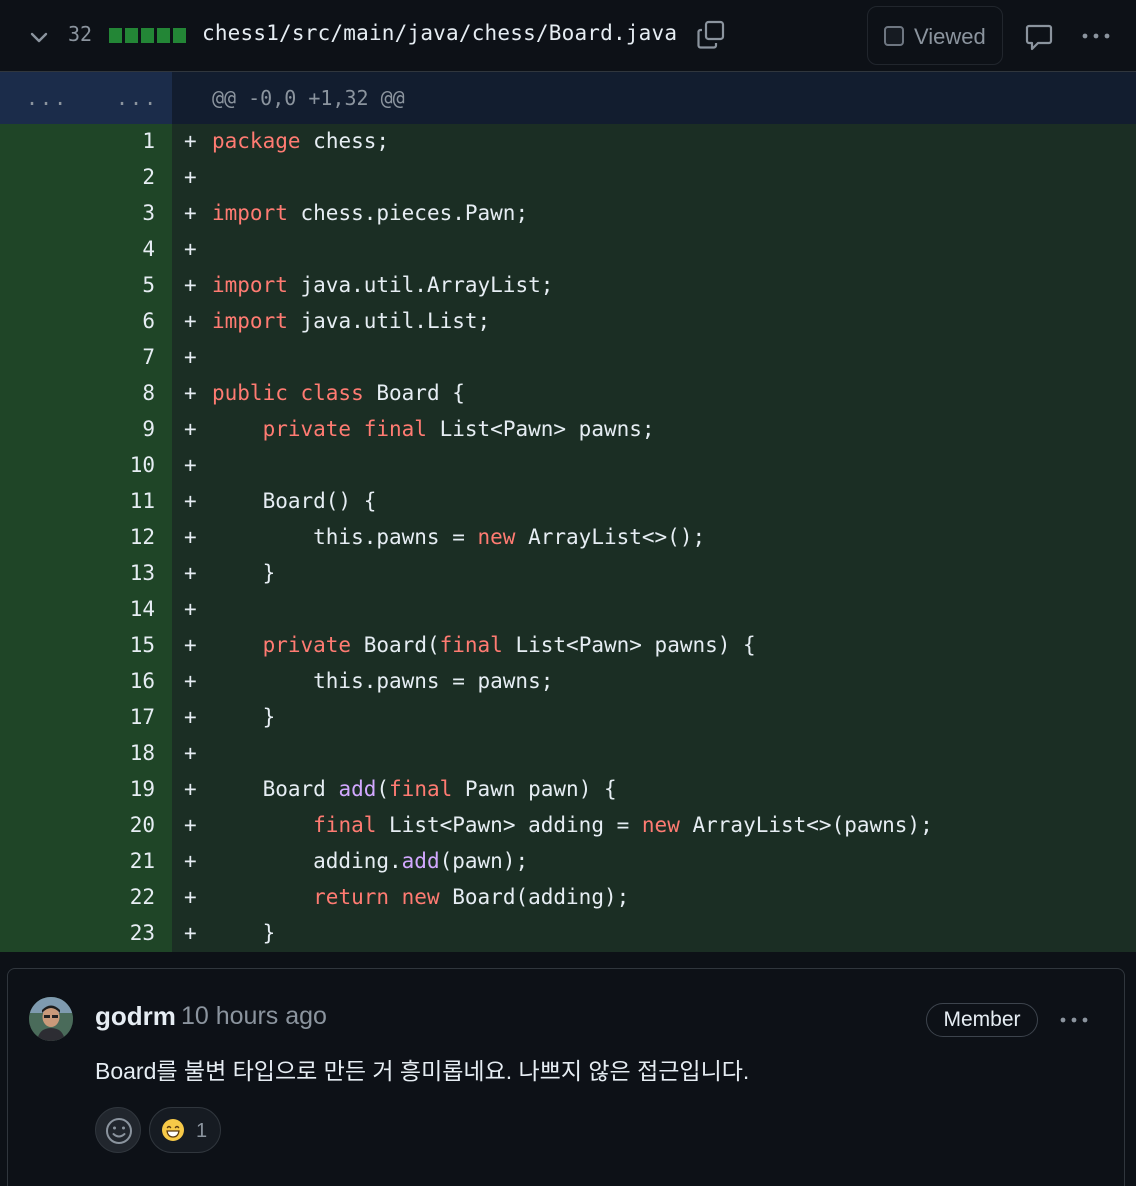  I want to click on code-token: Board {, so click(420, 393).